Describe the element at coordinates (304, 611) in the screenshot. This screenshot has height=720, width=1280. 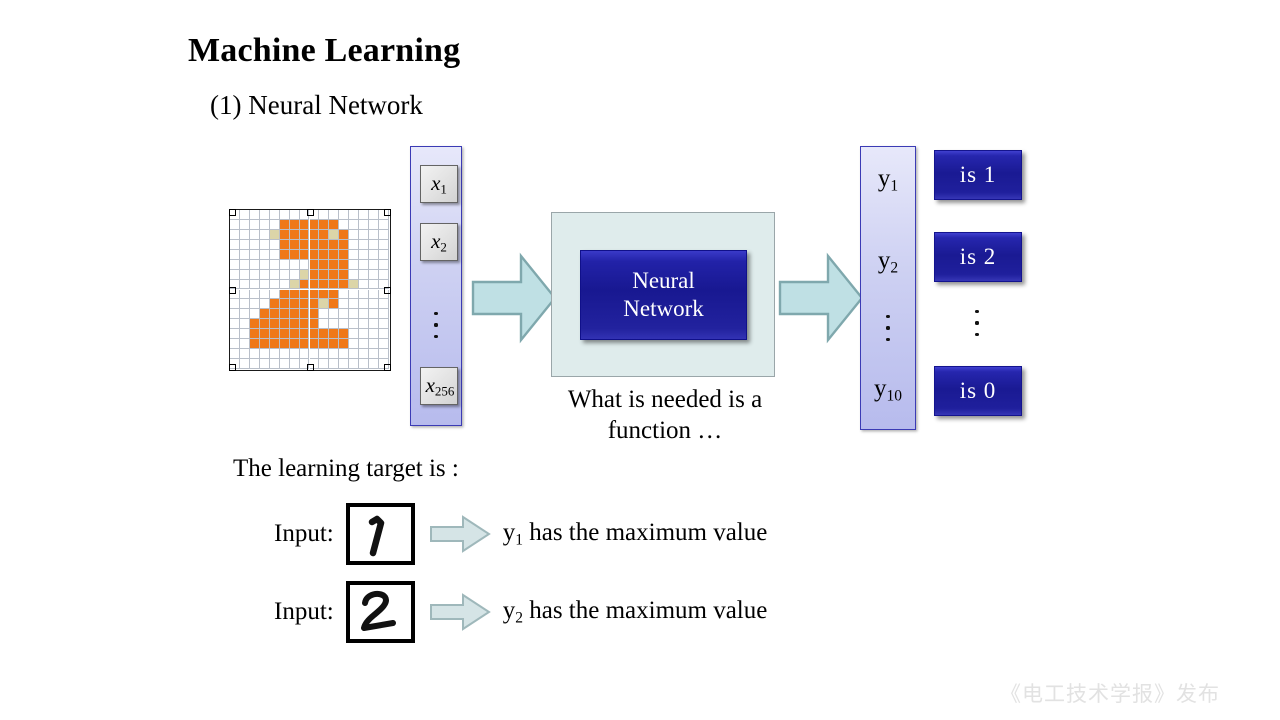
I see `example-2-input-label: Input:` at that location.